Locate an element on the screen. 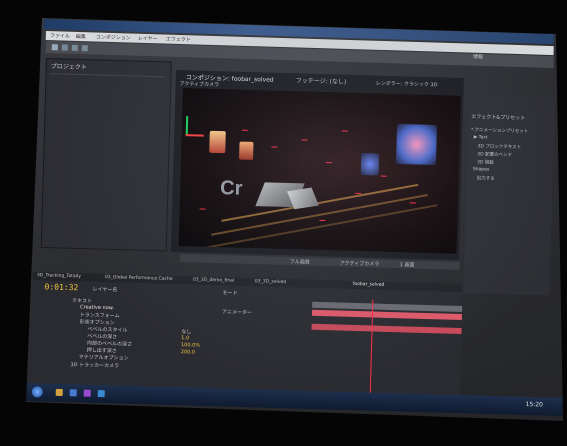  menu-item-file: ファイル is located at coordinates (60, 36).